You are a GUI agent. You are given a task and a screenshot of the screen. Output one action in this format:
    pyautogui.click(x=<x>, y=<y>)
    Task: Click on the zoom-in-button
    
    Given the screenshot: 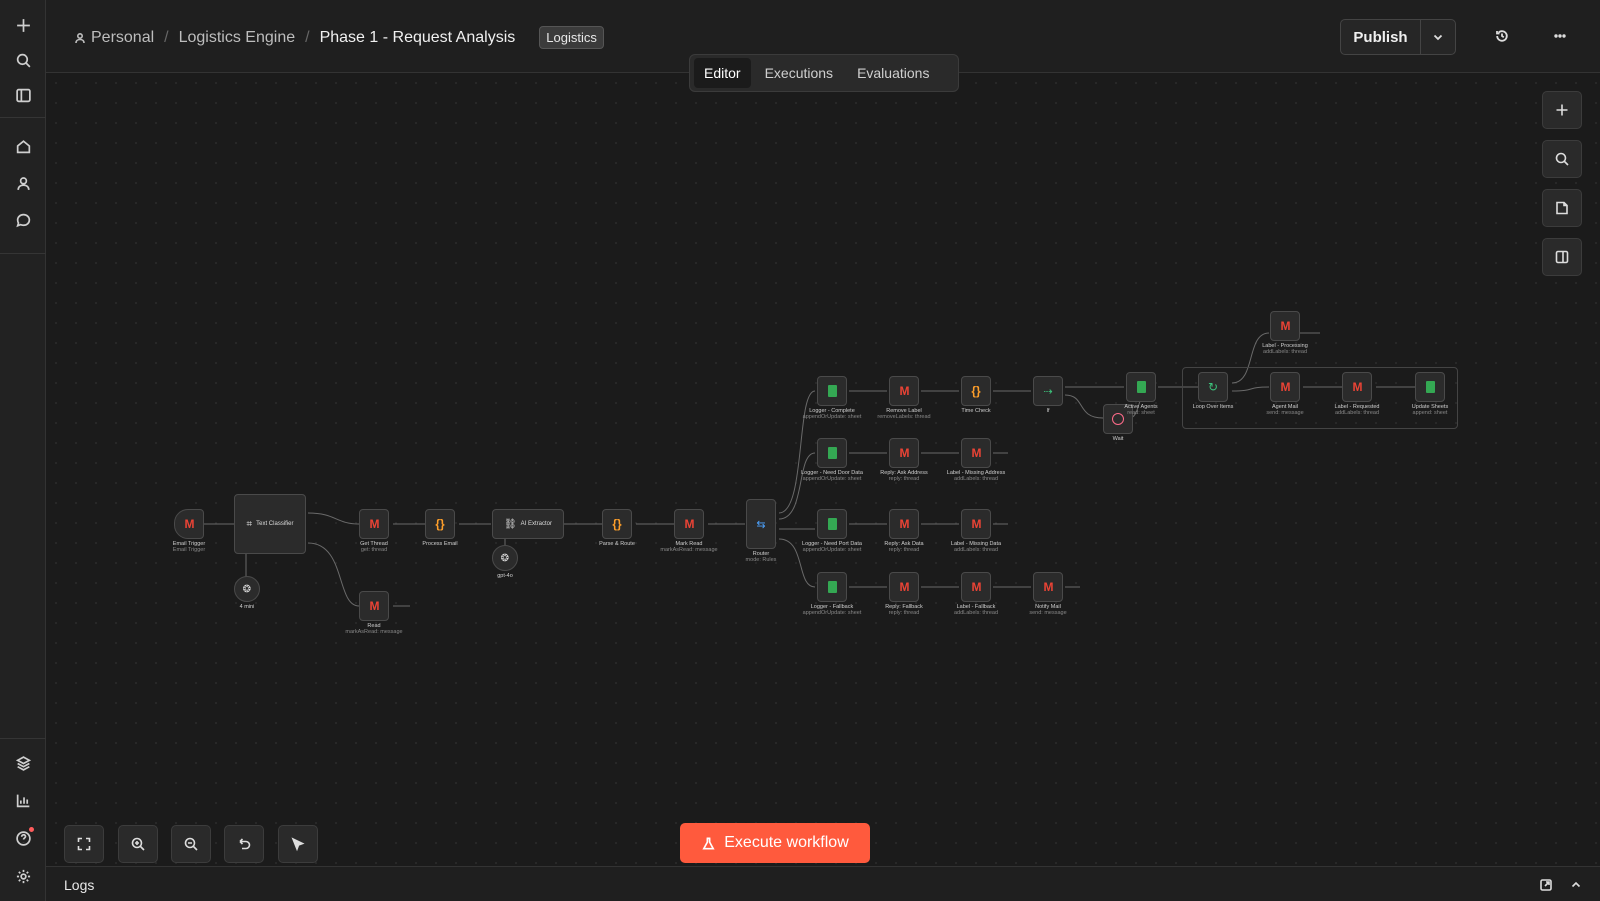 What is the action you would take?
    pyautogui.click(x=138, y=844)
    